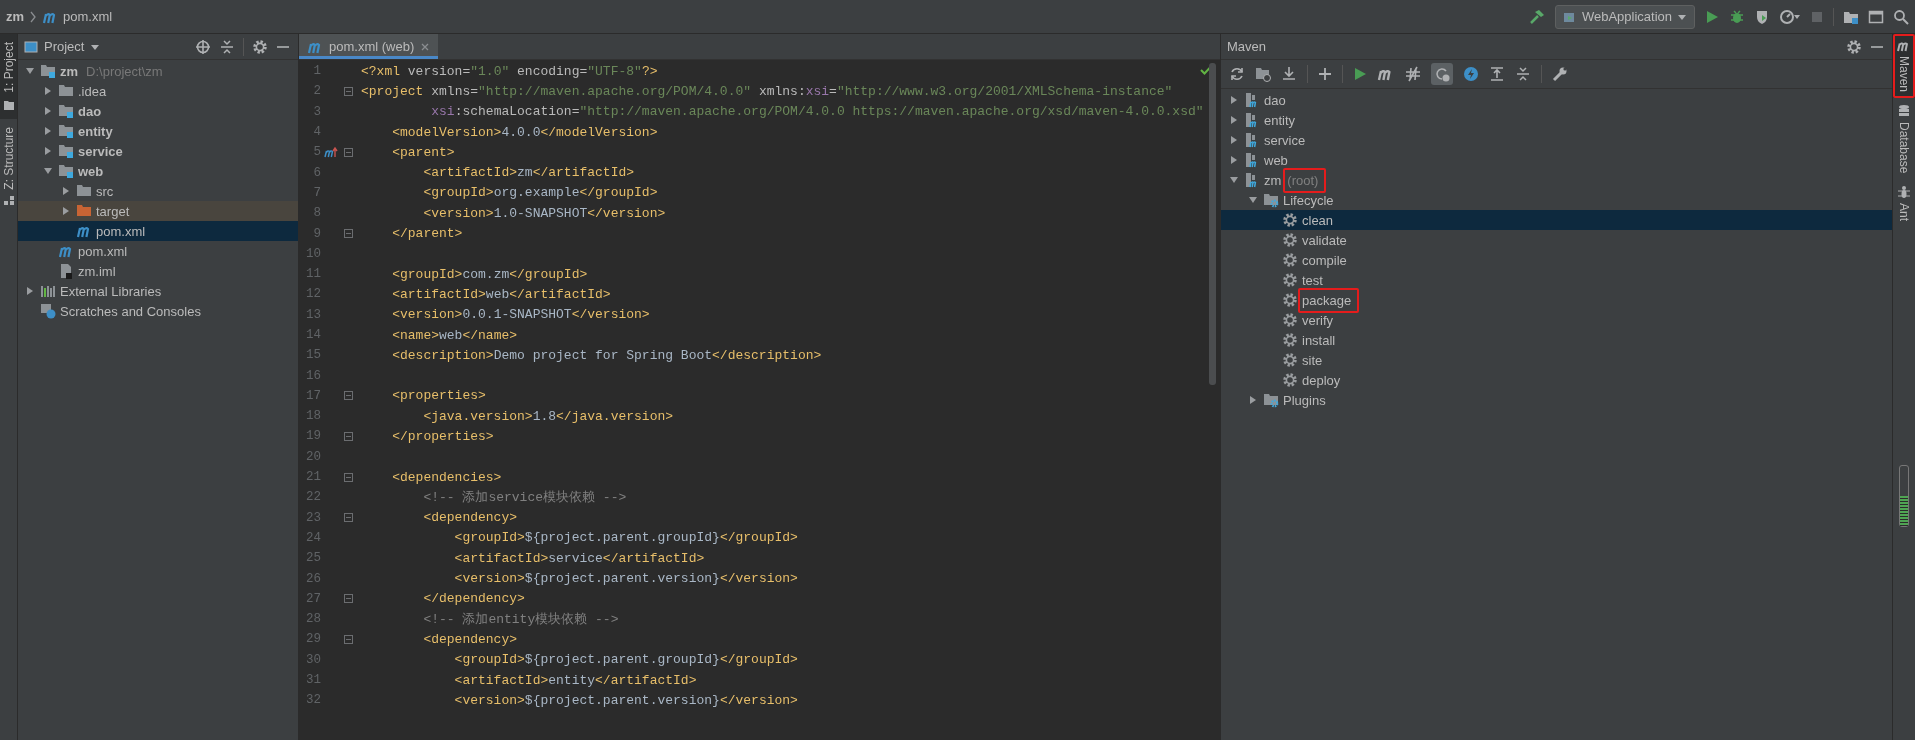 This screenshot has height=740, width=1915. What do you see at coordinates (203, 46) in the screenshot?
I see `locate-icon` at bounding box center [203, 46].